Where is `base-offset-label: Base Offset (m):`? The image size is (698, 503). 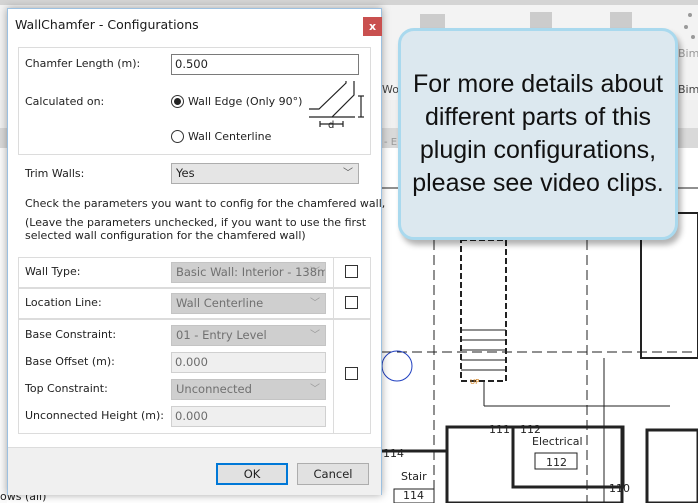
base-offset-label: Base Offset (m): is located at coordinates (70, 361).